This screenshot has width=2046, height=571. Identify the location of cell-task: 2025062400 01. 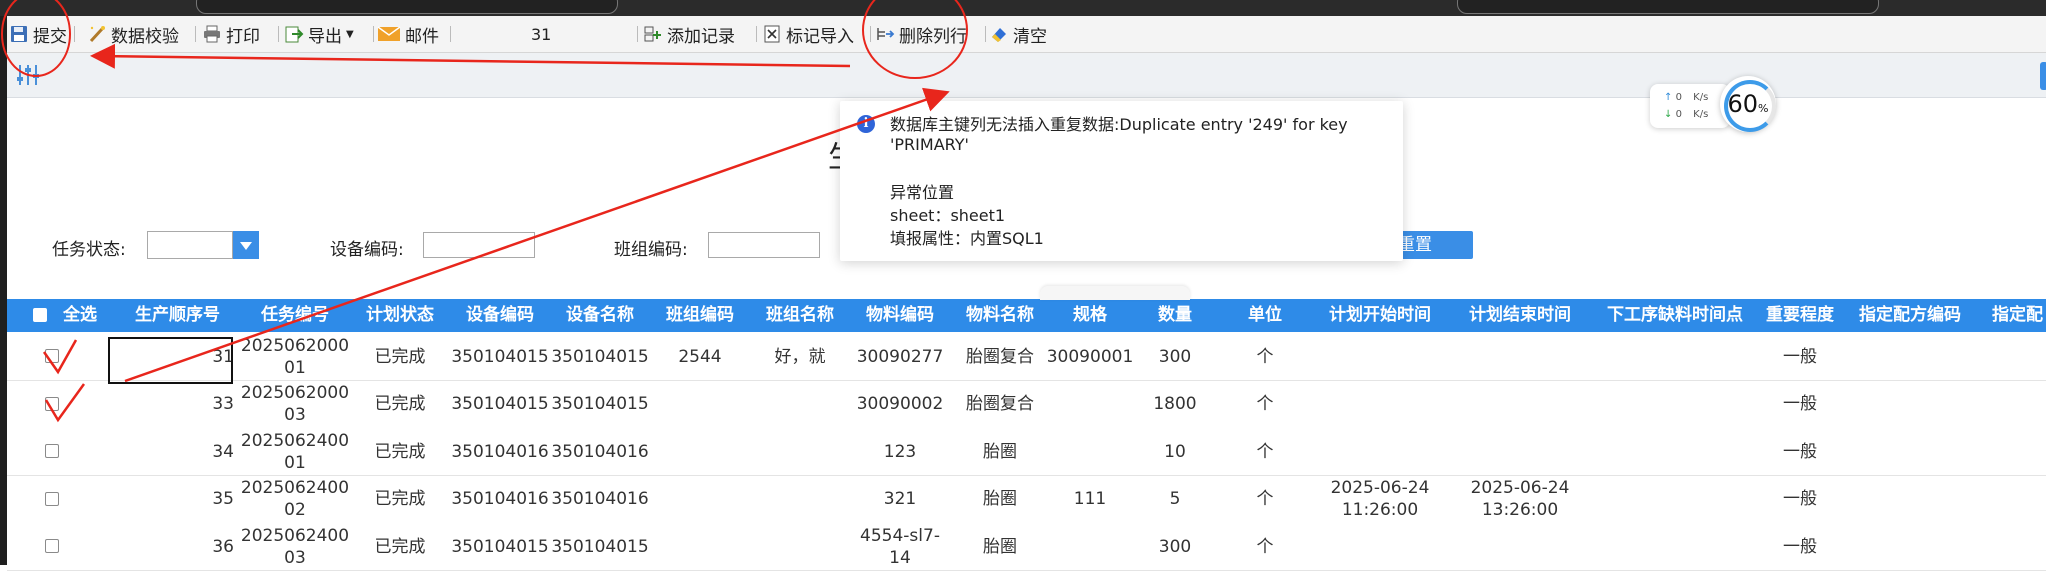
(295, 451).